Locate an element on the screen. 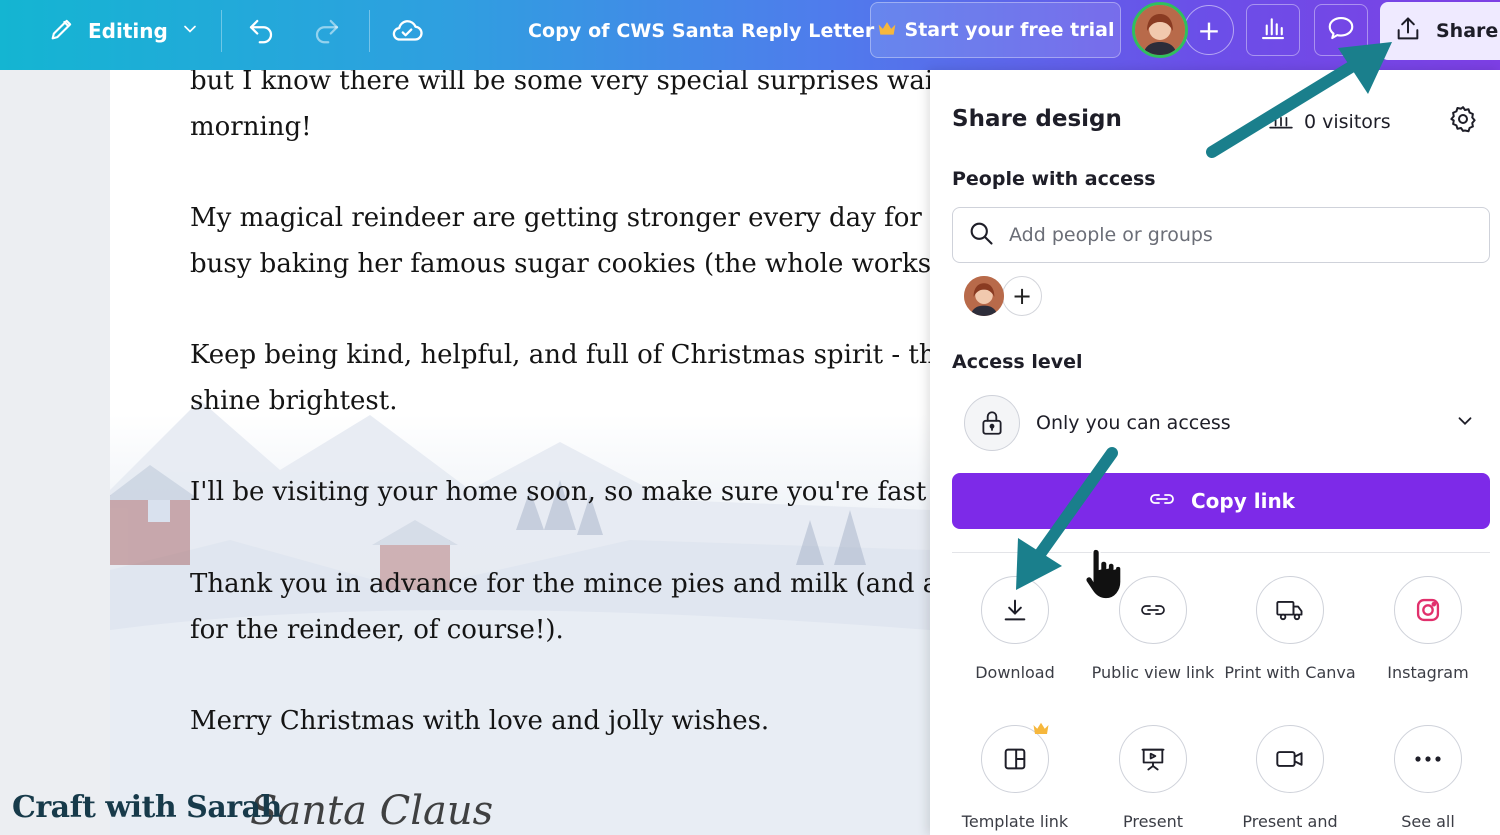  visitors-button: 0 visitors is located at coordinates (1329, 121).